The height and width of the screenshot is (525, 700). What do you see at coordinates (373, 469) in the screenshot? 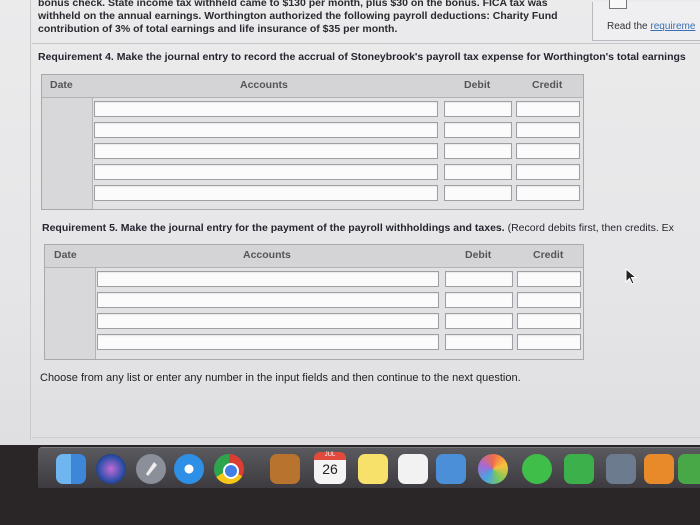
I see `stickies-icon` at bounding box center [373, 469].